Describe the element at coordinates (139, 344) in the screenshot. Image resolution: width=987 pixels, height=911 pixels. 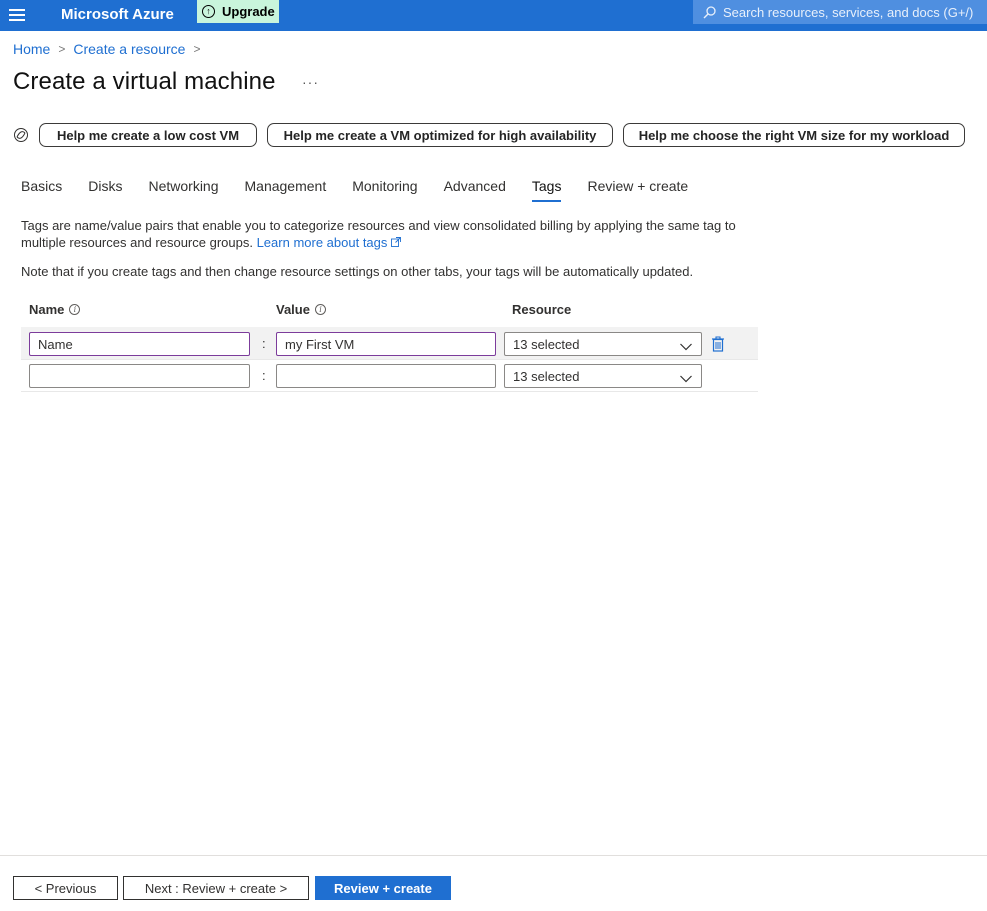
I see `tag-name-input: Name` at that location.